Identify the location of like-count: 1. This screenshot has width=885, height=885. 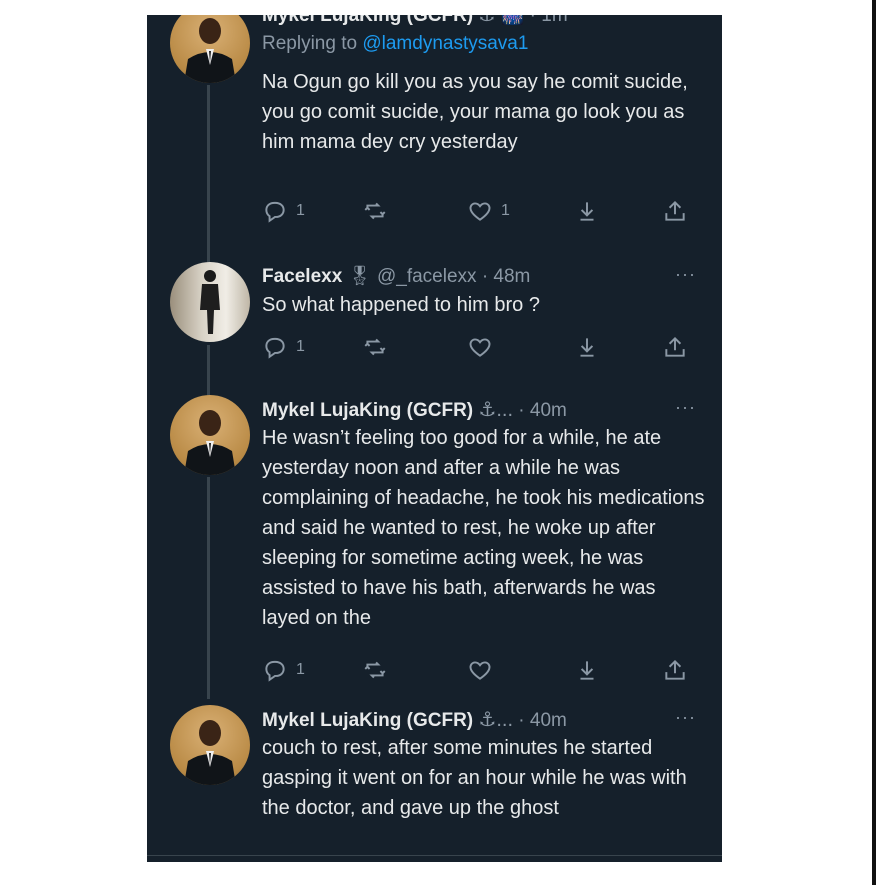
(505, 210).